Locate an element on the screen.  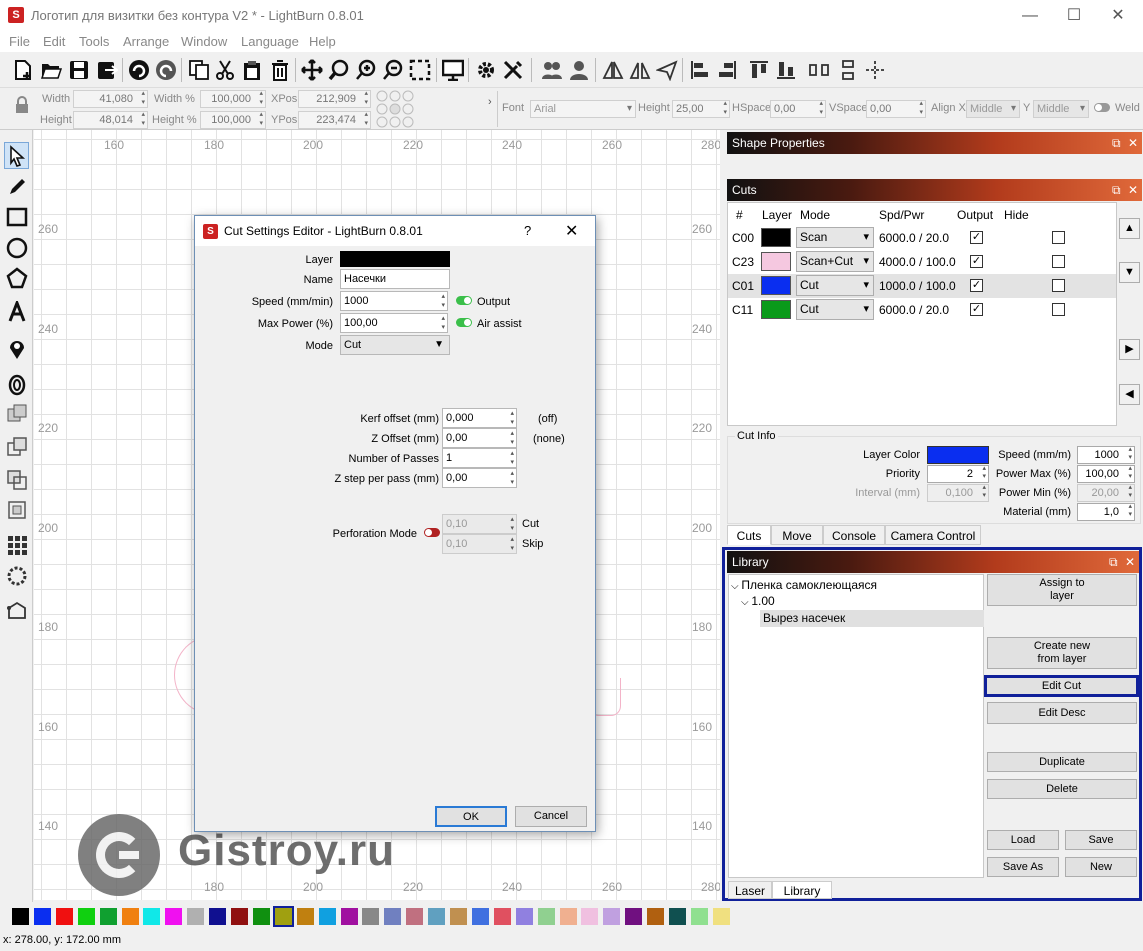
offset-icon is located at coordinates (16, 384).